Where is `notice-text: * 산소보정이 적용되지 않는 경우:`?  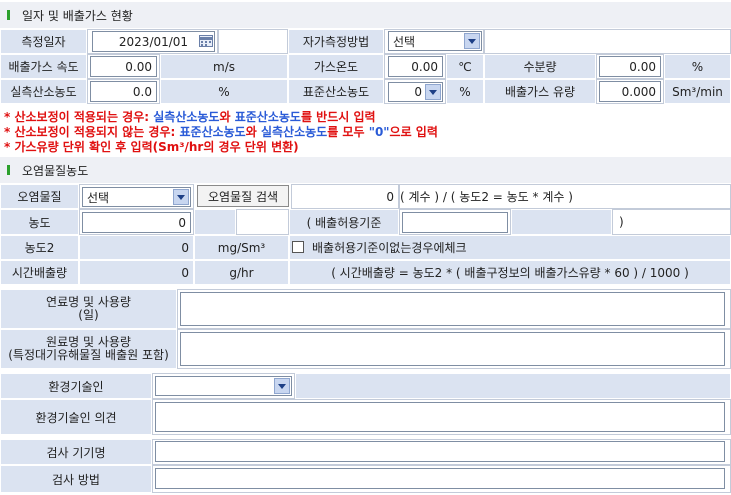
notice-text: * 산소보정이 적용되지 않는 경우: is located at coordinates (92, 132).